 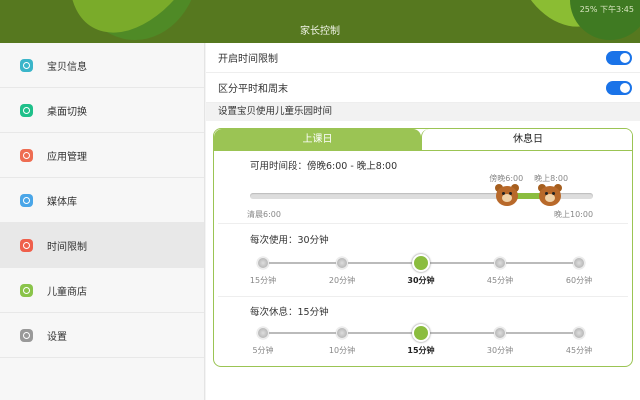 What do you see at coordinates (423, 344) in the screenshot?
I see `rest-step-slider: 5分钟 10分钟 15分钟 30分钟 45分钟` at bounding box center [423, 344].